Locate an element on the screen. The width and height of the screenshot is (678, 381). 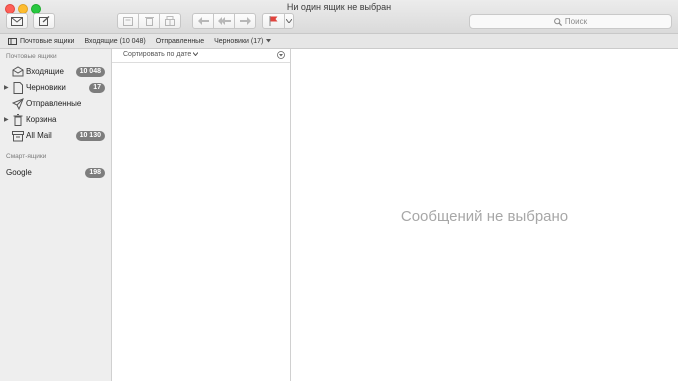
sidebar-item-label: Черновики is located at coordinates (46, 87).